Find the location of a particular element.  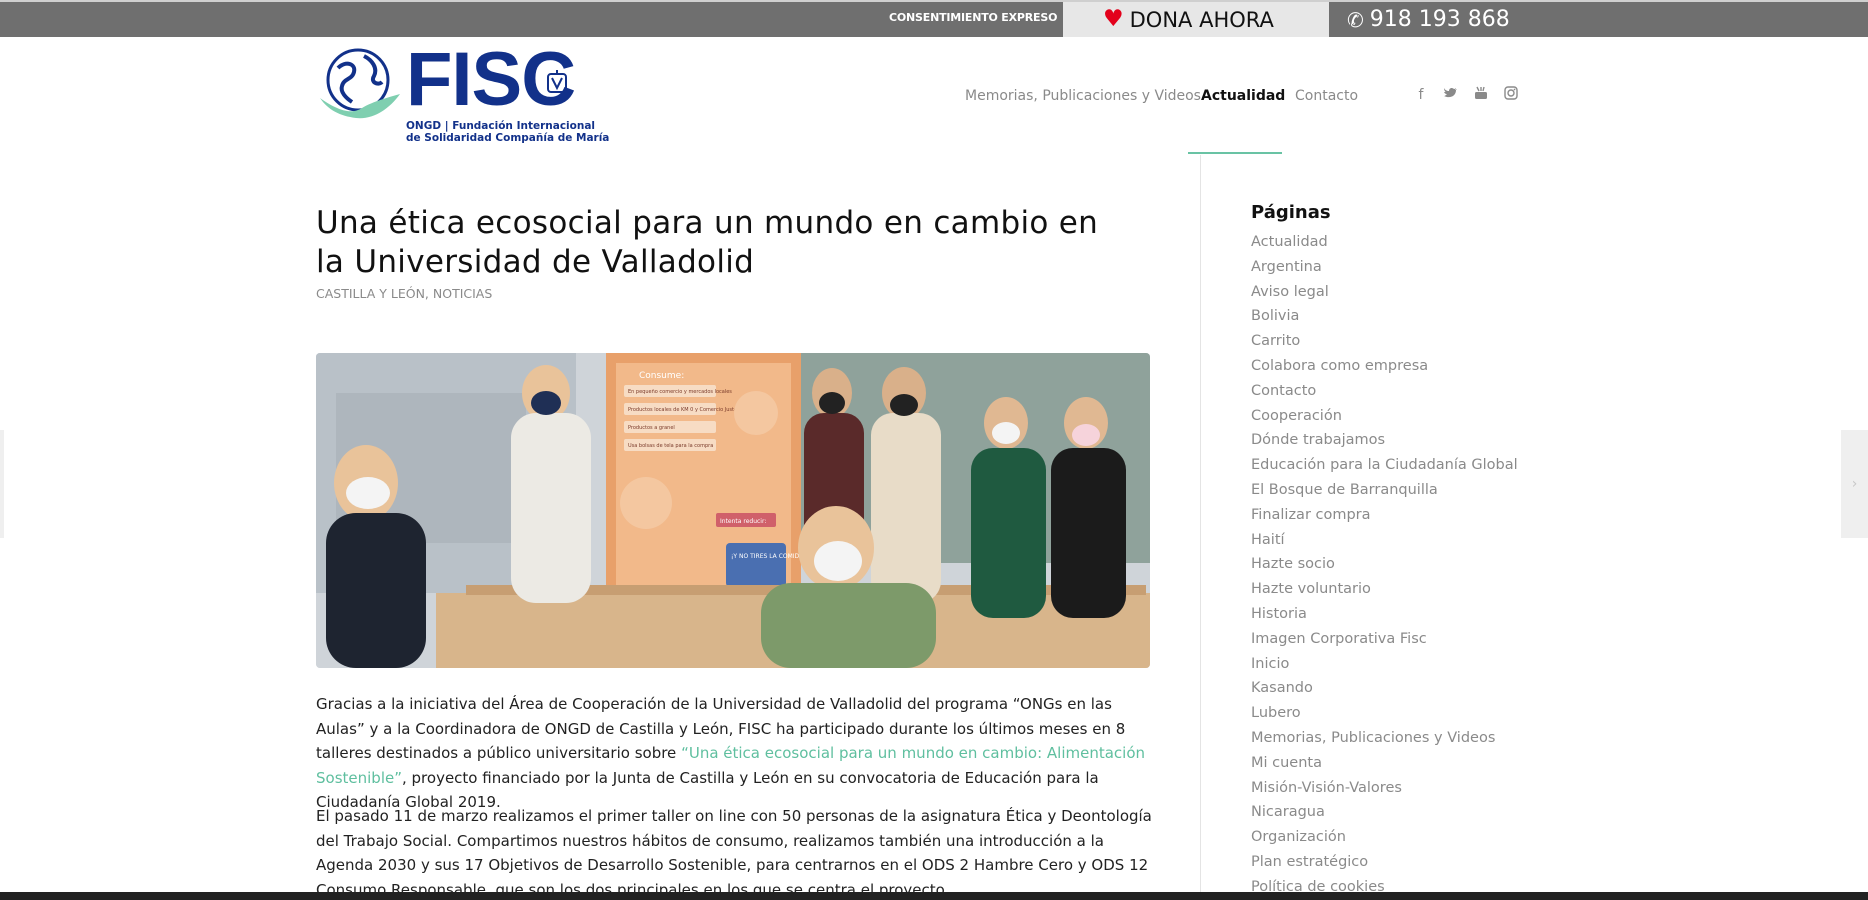

globe-hands-logo-icon is located at coordinates (360, 83).